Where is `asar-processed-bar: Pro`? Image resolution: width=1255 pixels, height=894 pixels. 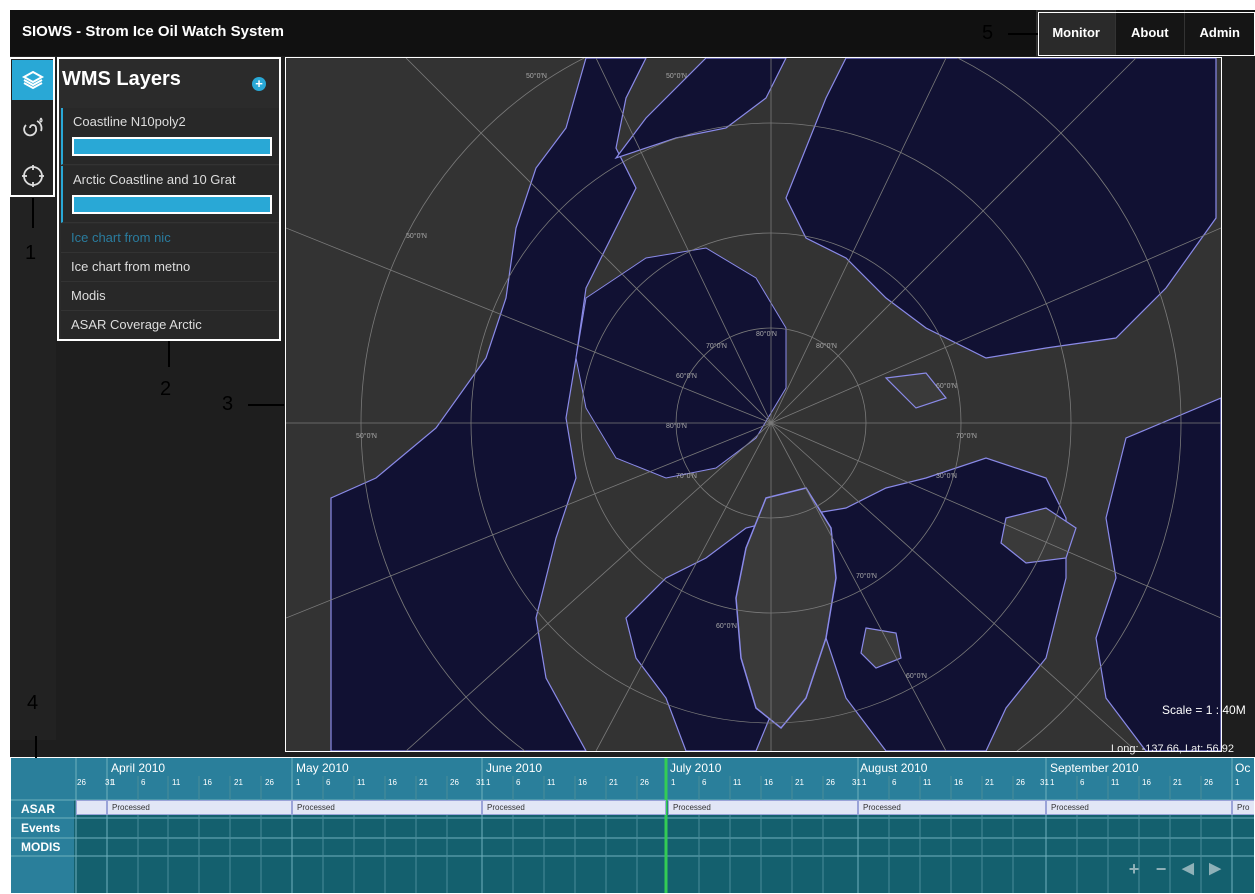 asar-processed-bar: Pro is located at coordinates (1243, 807).